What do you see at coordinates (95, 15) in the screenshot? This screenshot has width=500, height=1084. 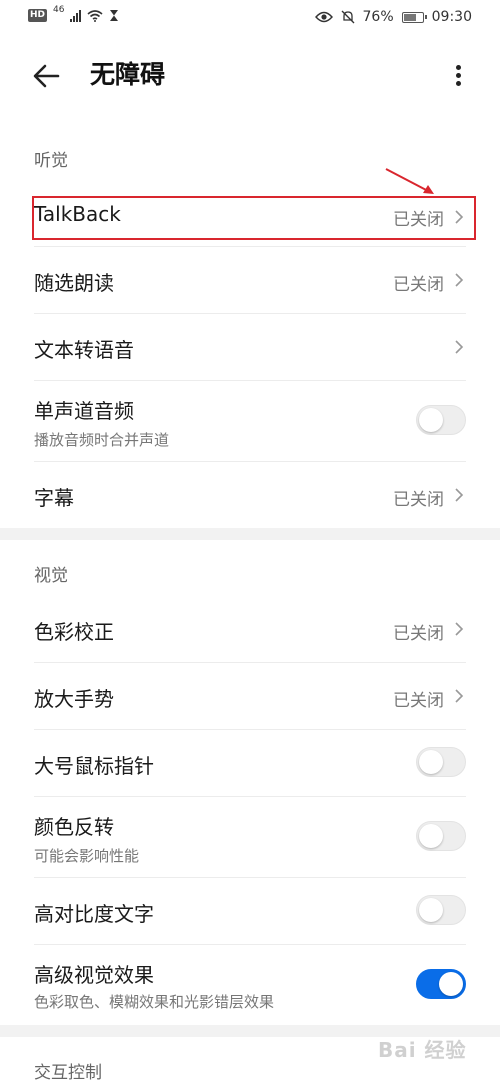 I see `wifi-icon` at bounding box center [95, 15].